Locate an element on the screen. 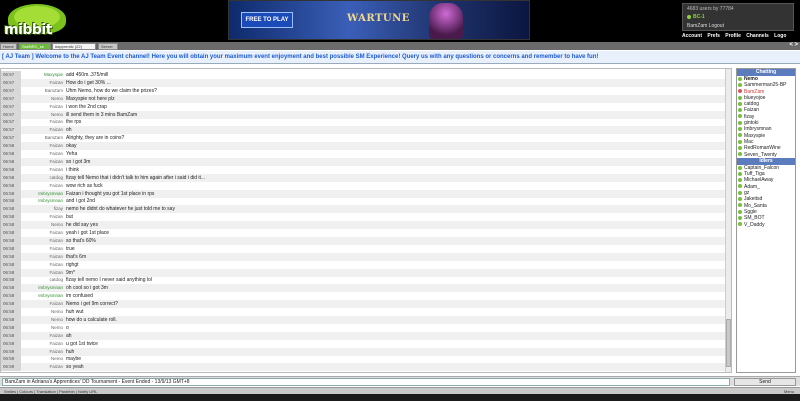 This screenshot has height=401, width=800. chat-scrollbar-thumb is located at coordinates (728, 343).